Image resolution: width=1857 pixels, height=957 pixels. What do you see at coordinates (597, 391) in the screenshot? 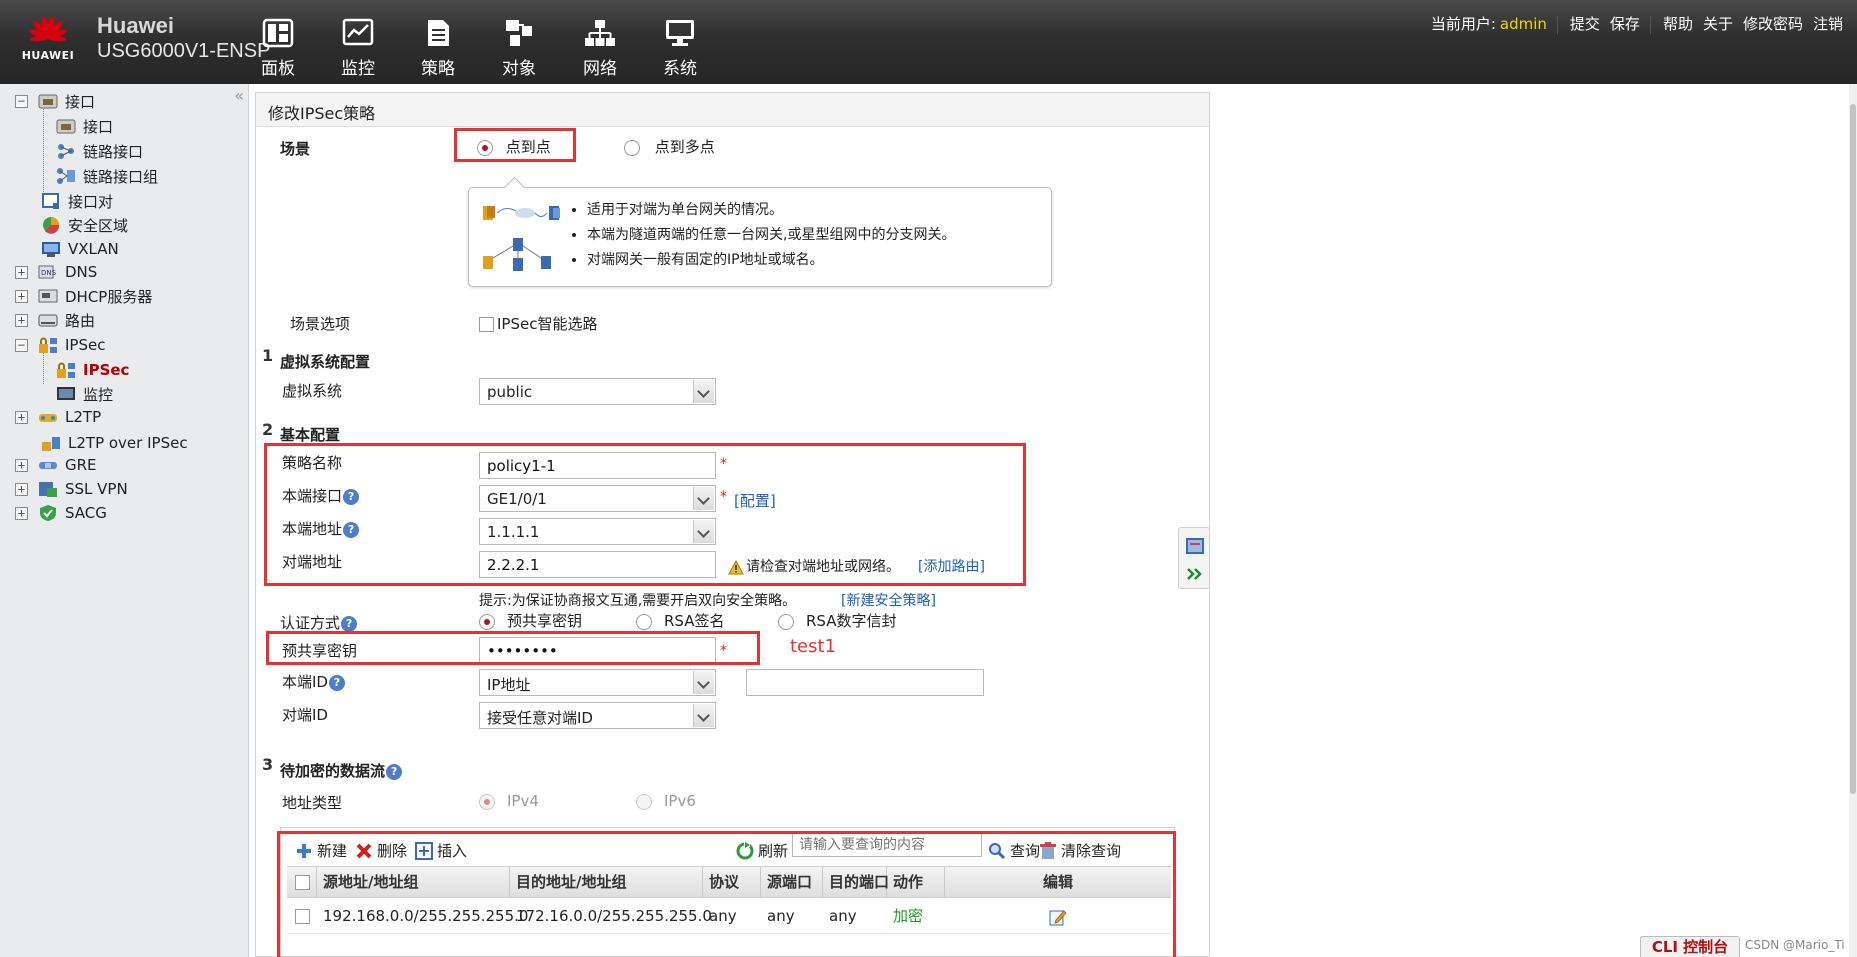
I see `vsys-select: public` at bounding box center [597, 391].